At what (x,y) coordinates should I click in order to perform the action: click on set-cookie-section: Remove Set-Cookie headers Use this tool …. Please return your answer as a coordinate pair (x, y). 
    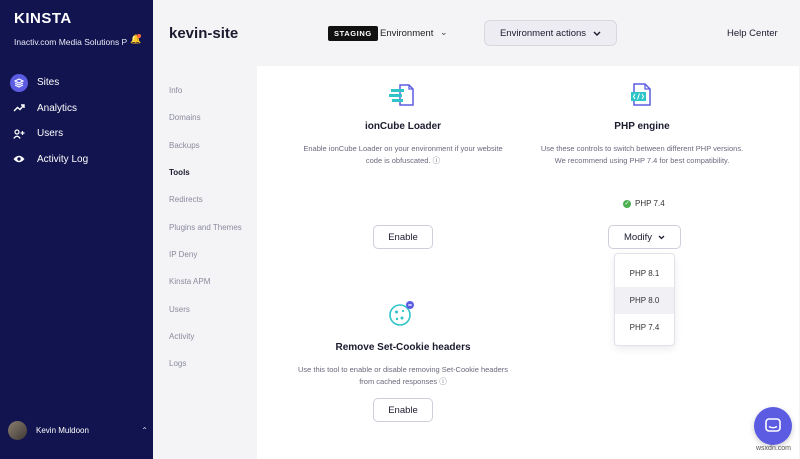
    Looking at the image, I should click on (403, 364).